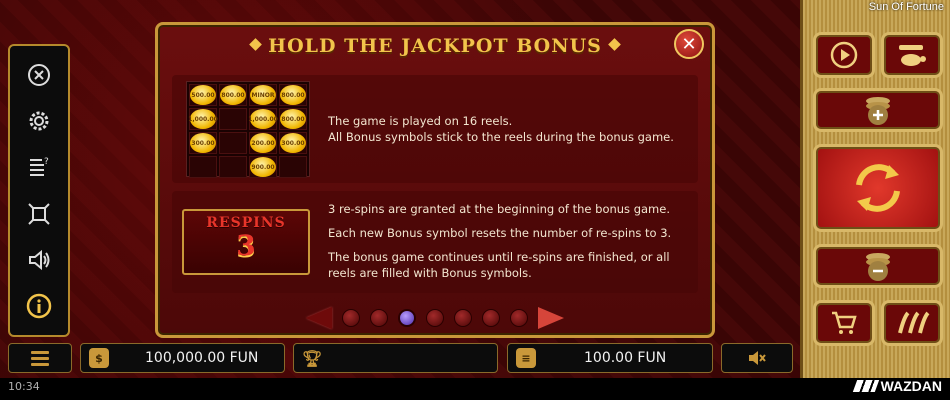 The height and width of the screenshot is (400, 950). I want to click on bet-display: ≡ 100.00 FUN, so click(610, 358).